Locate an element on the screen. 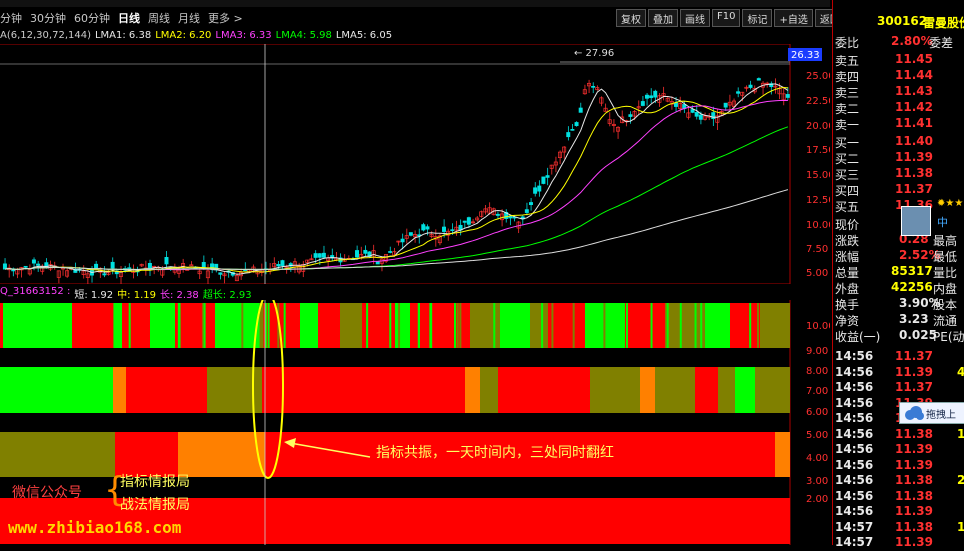 Image resolution: width=964 pixels, height=551 pixels. price-axis-label: 12.50 is located at coordinates (818, 200).